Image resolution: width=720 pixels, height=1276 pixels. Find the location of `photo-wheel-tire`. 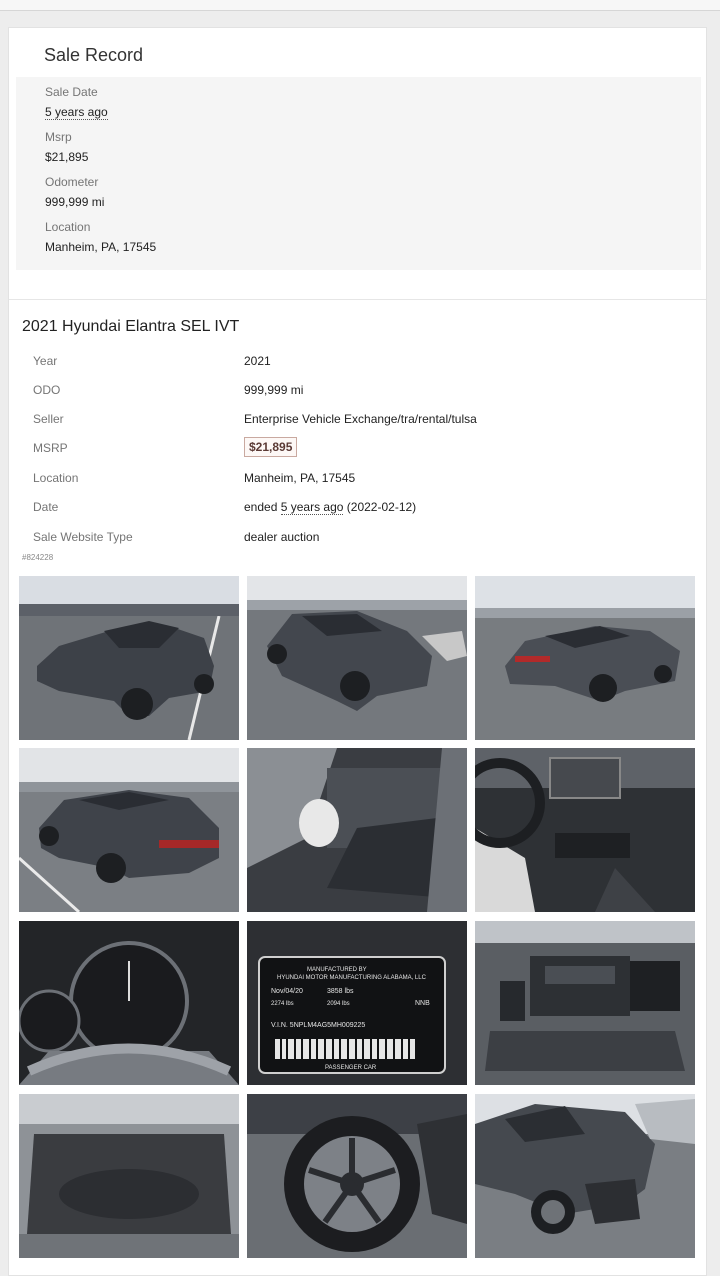

photo-wheel-tire is located at coordinates (357, 1176).